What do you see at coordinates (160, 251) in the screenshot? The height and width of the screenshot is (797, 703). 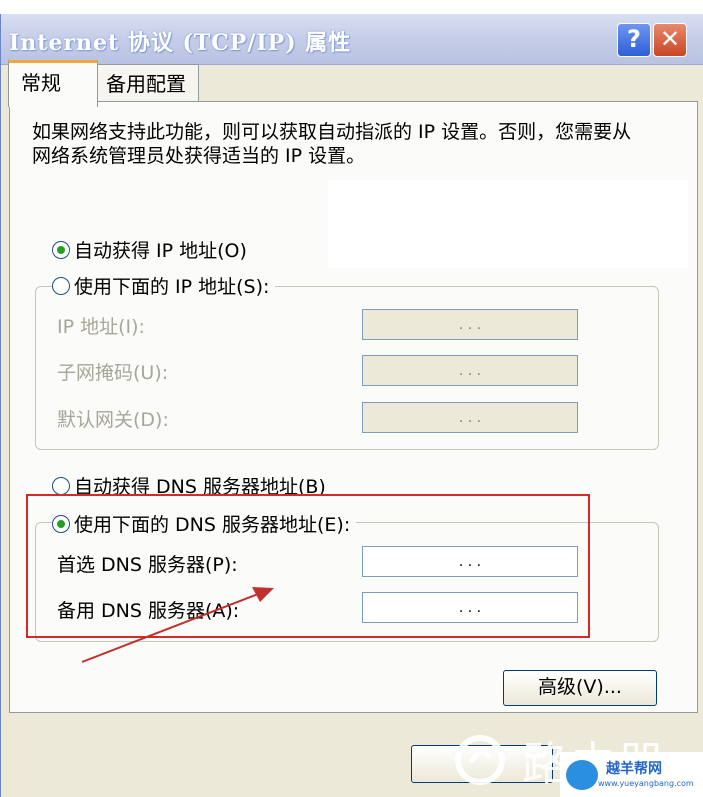 I see `ip-auto-label: 自动获得 IP 地址(O)` at bounding box center [160, 251].